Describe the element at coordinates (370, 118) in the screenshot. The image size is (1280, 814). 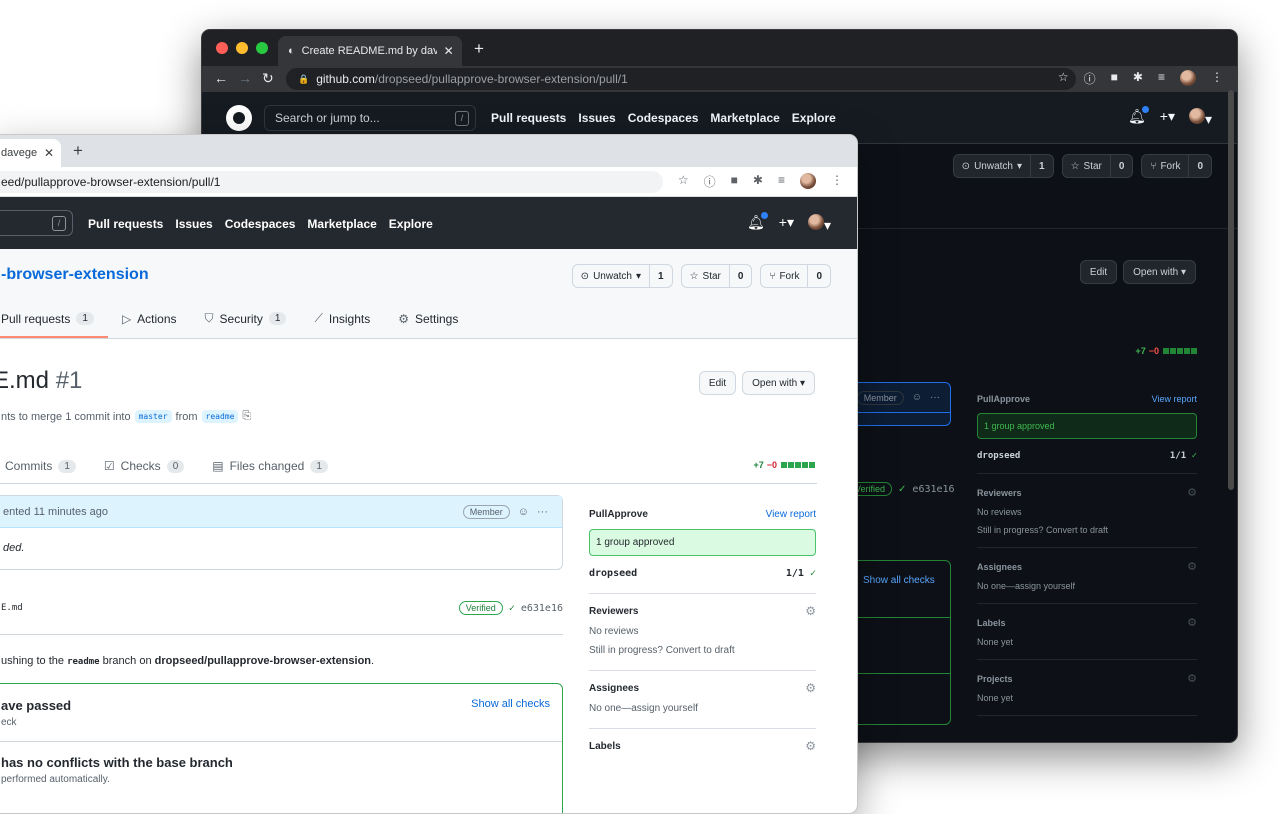
I see `search-input: Search or jump to... /` at that location.